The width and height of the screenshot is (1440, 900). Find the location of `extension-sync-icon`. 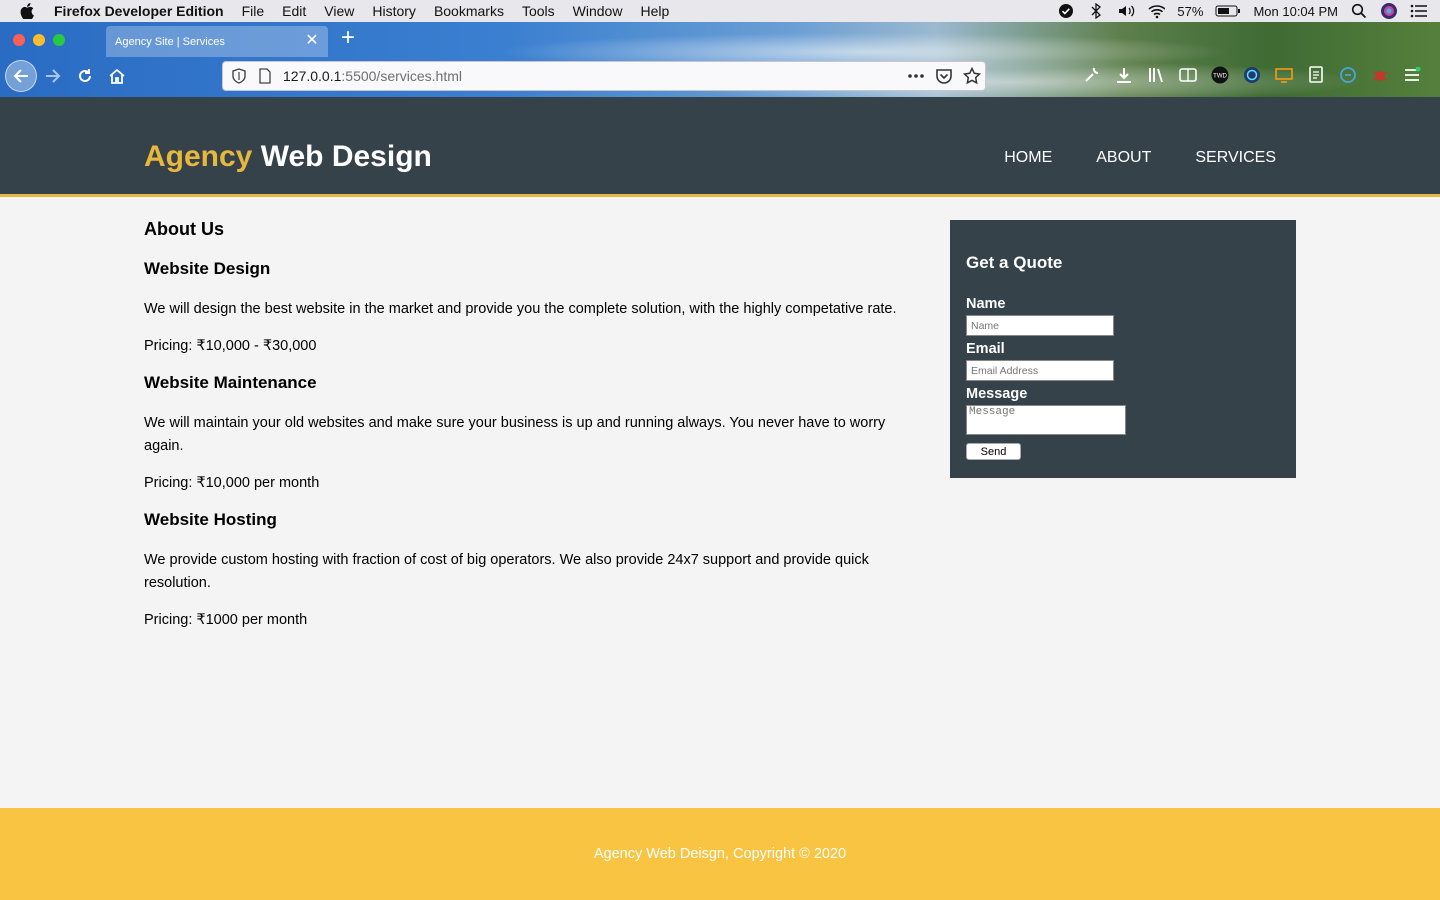

extension-sync-icon is located at coordinates (1348, 75).